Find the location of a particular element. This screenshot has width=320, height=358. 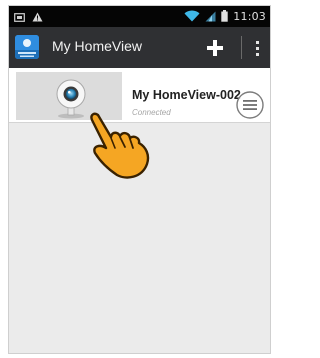

clock: 11:03 is located at coordinates (249, 16).